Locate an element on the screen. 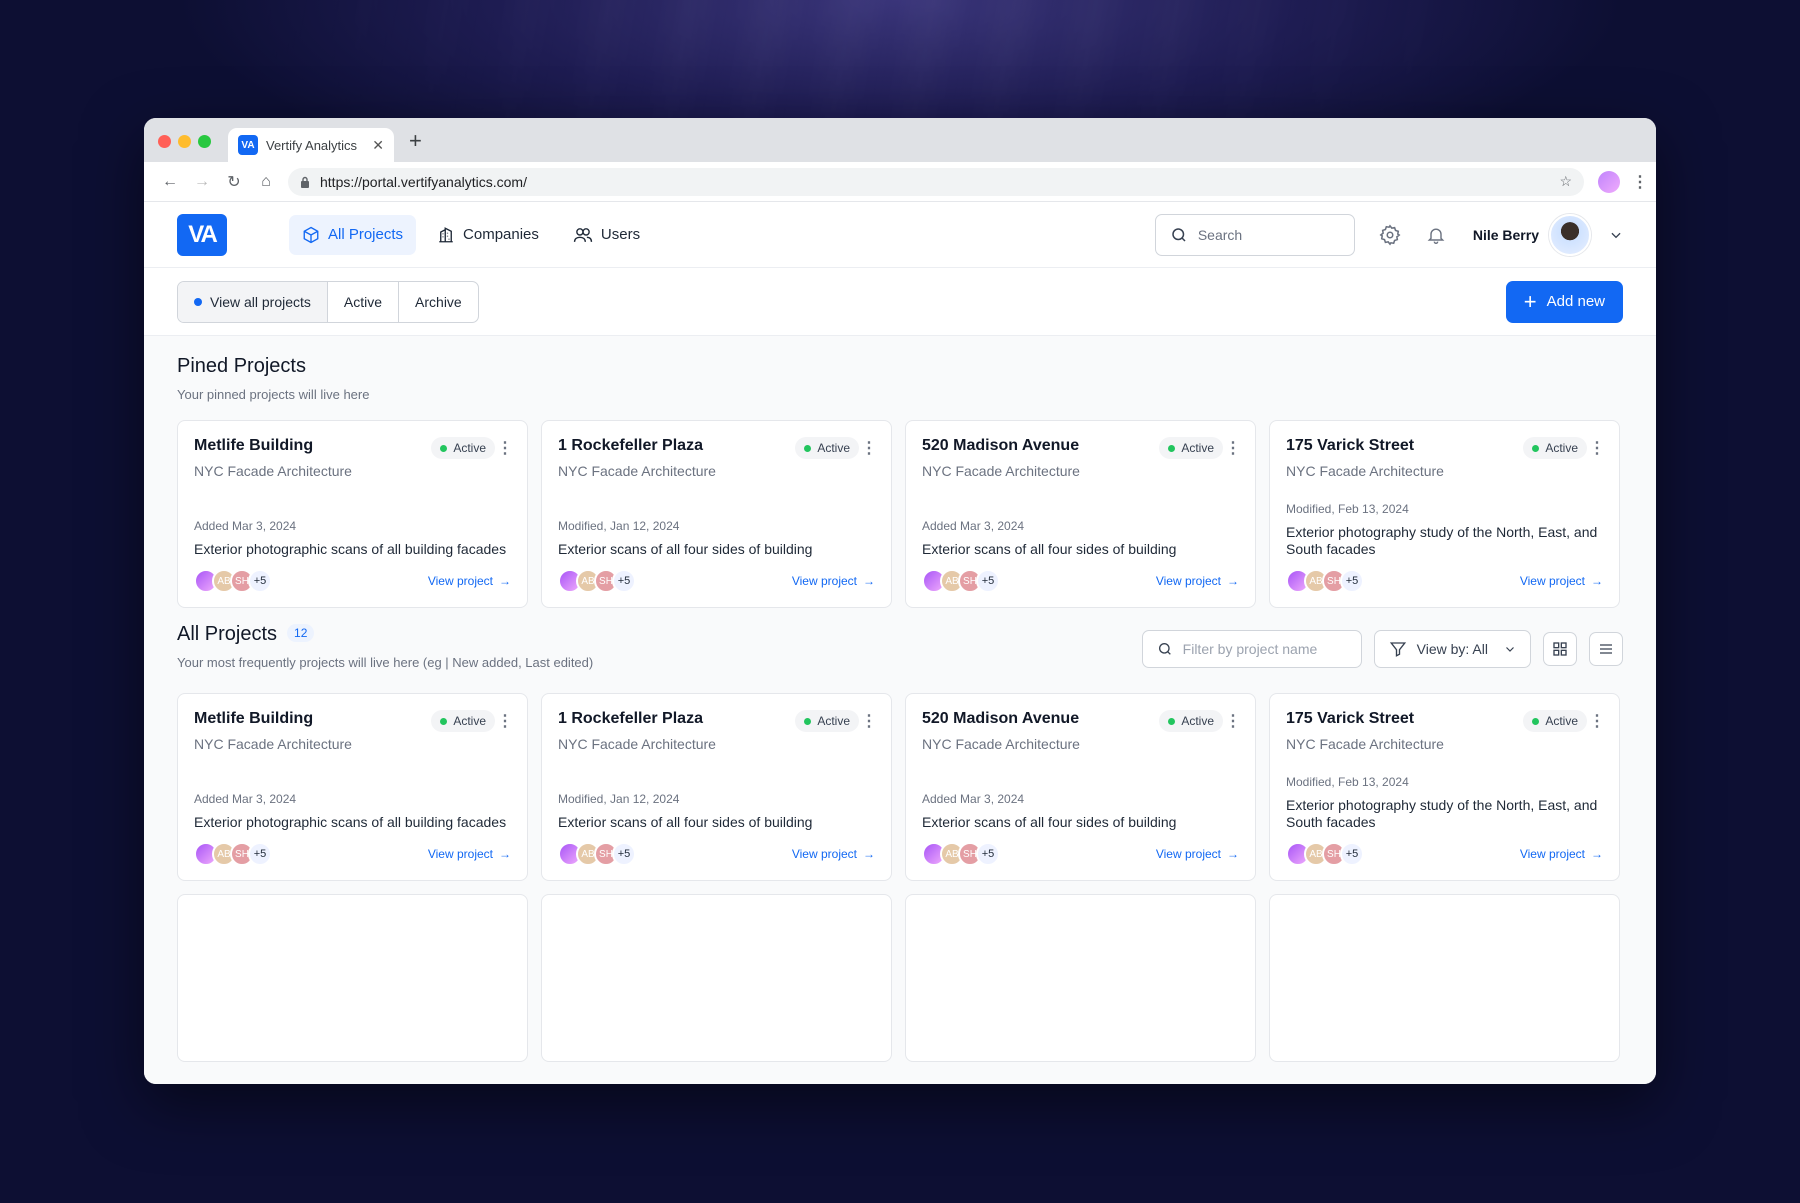 Image resolution: width=1800 pixels, height=1203 pixels. project-filters: Filter by project name View by: All is located at coordinates (1382, 649).